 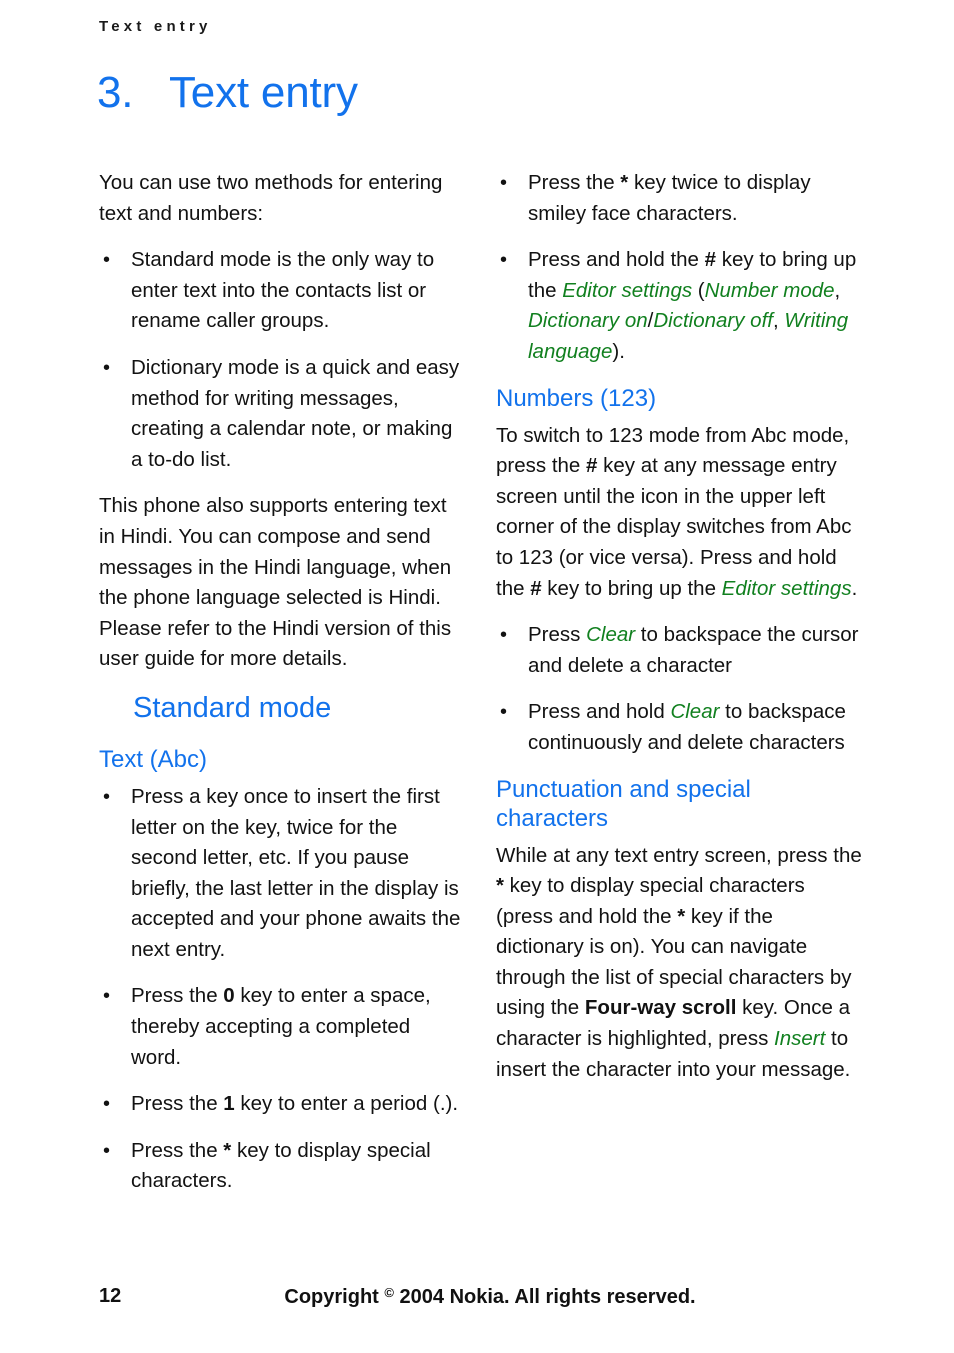 I want to click on ui-term: Insert, so click(x=800, y=1039).